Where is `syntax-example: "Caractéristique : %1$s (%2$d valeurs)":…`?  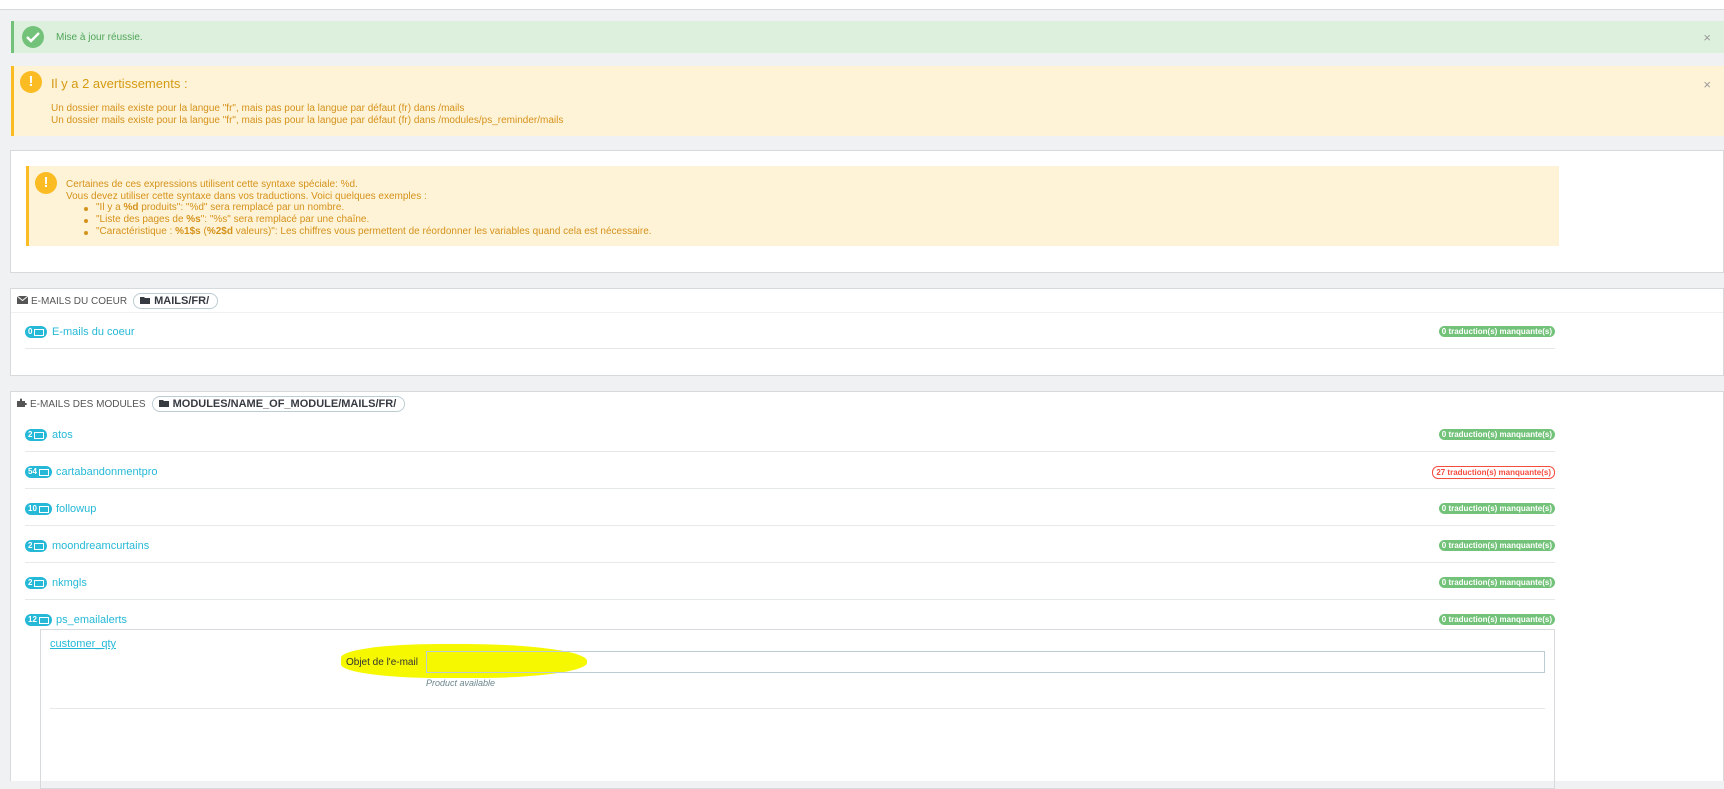
syntax-example: "Caractéristique : %1$s (%2$d valeurs)":… is located at coordinates (374, 231).